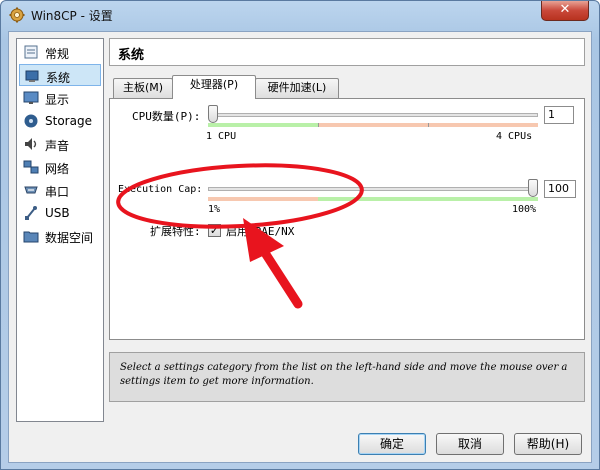  What do you see at coordinates (31, 97) in the screenshot?
I see `display-icon` at bounding box center [31, 97].